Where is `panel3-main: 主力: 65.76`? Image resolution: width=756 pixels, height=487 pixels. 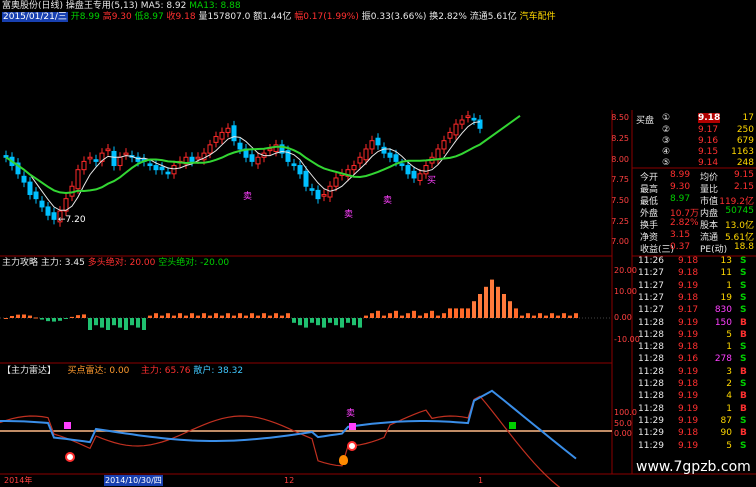
panel3-main: 主力: 65.76 is located at coordinates (165, 371).